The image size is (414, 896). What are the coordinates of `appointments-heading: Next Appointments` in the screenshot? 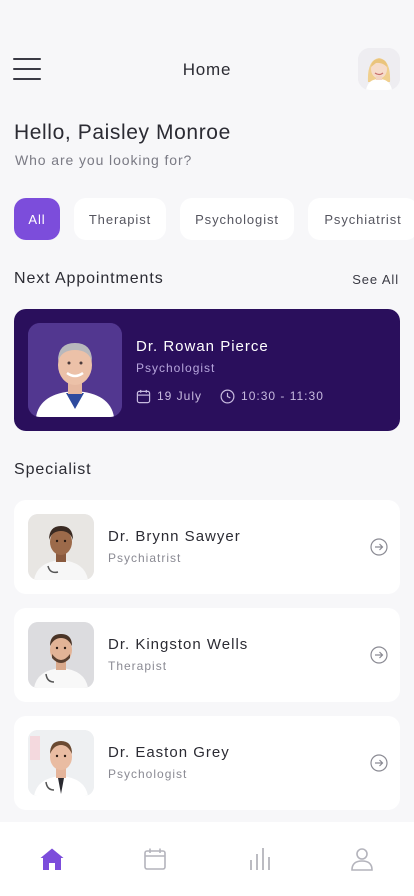 It's located at (89, 278).